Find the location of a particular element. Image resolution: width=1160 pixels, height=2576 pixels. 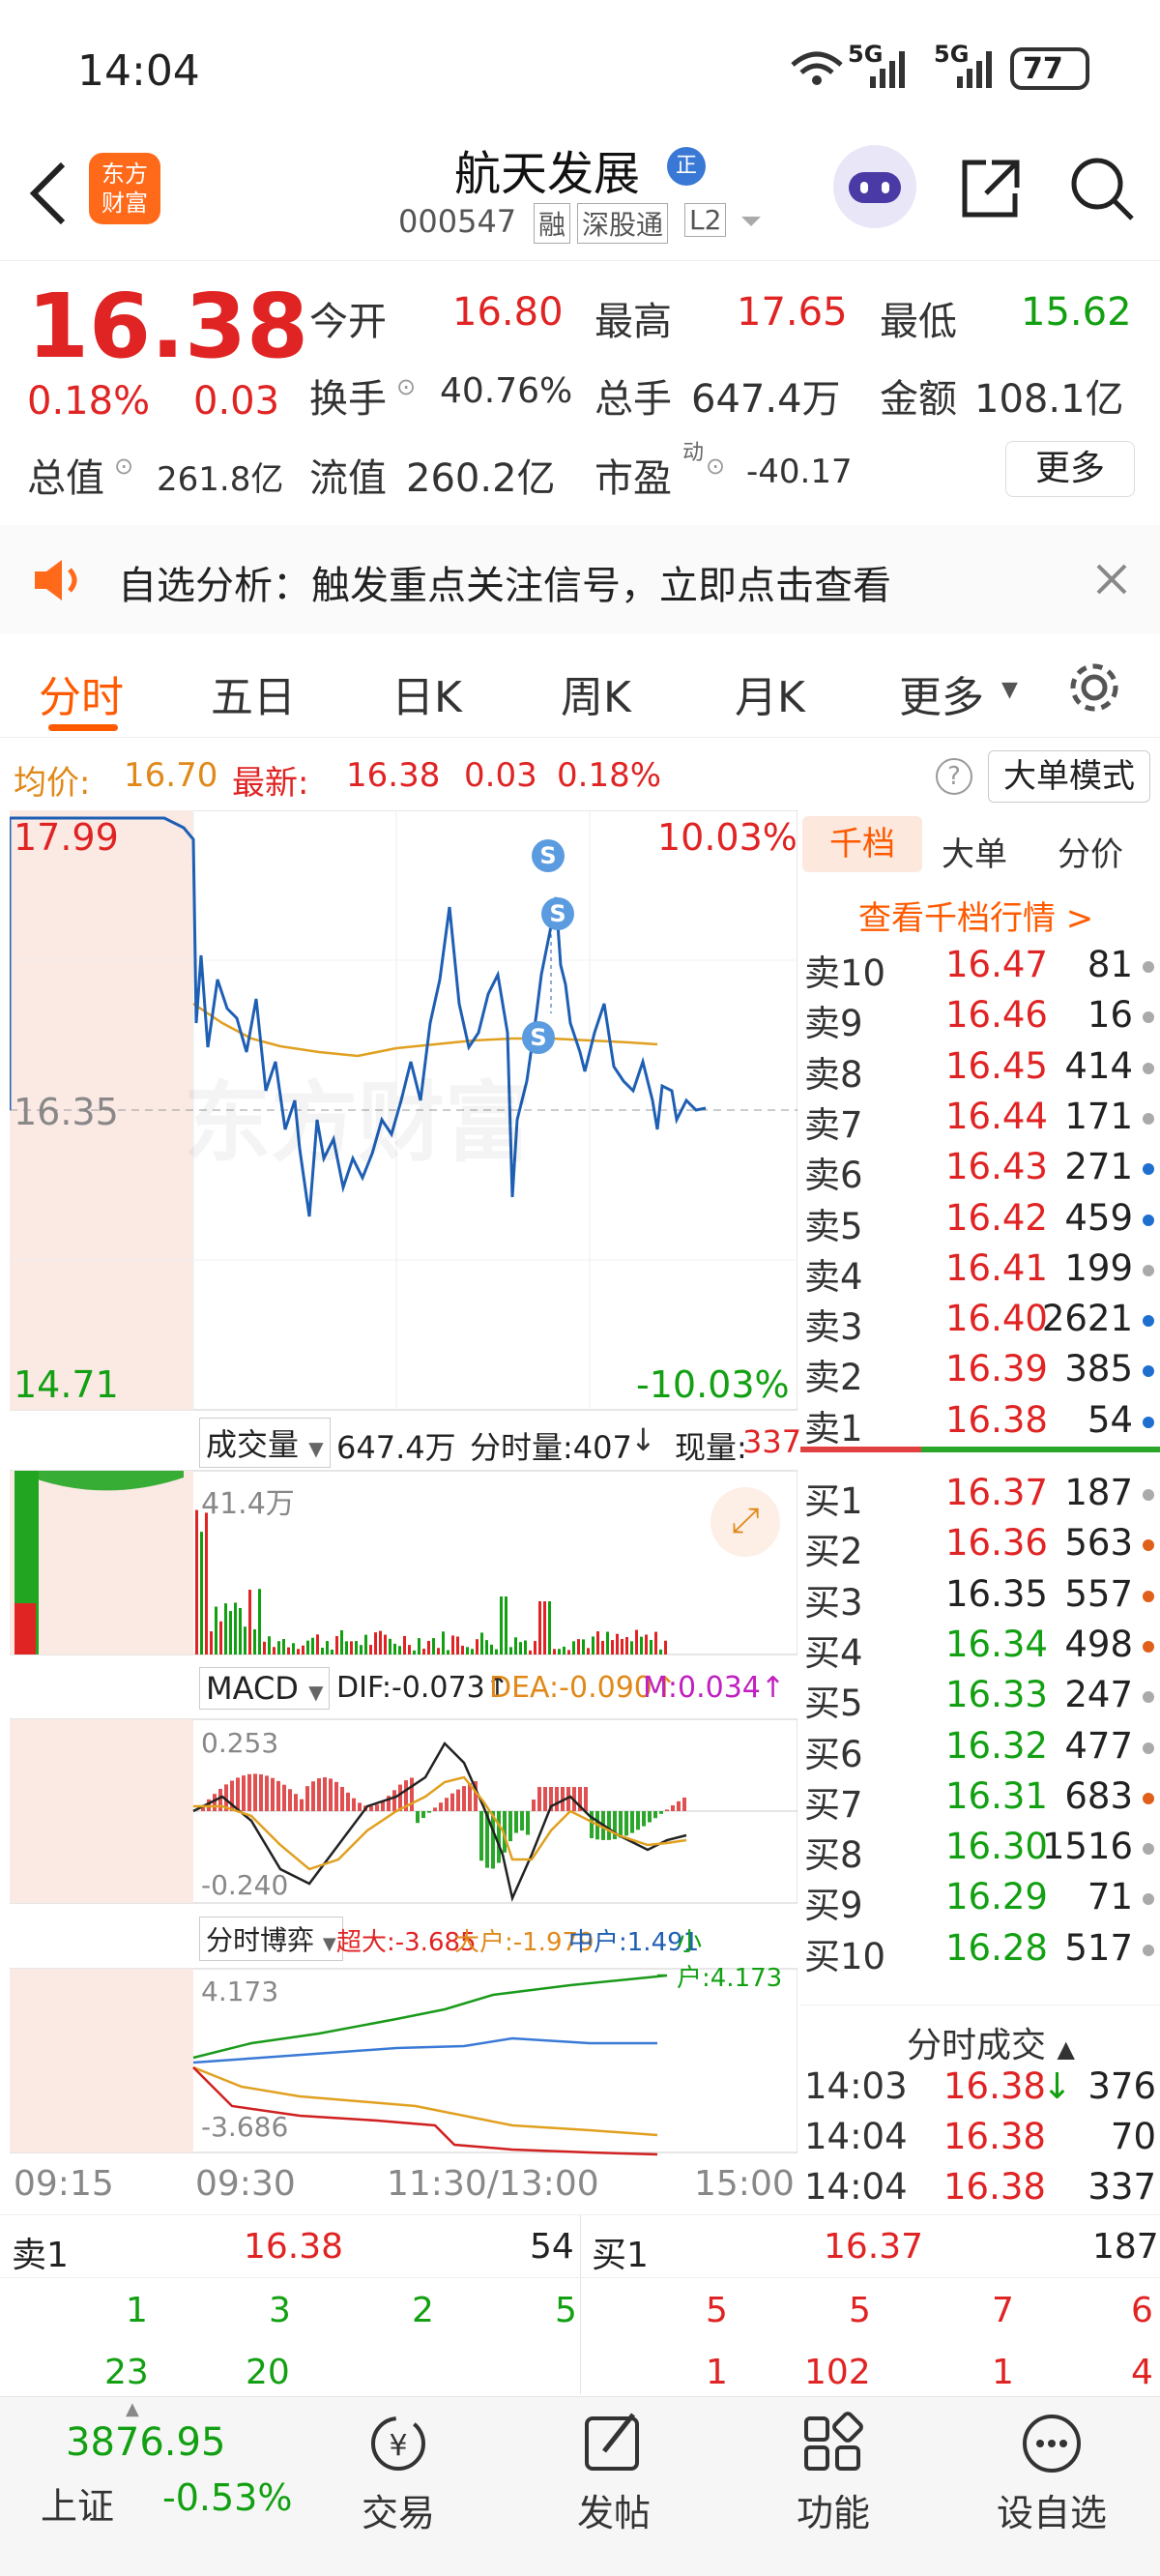

low-value: 15.62 is located at coordinates (1077, 312).